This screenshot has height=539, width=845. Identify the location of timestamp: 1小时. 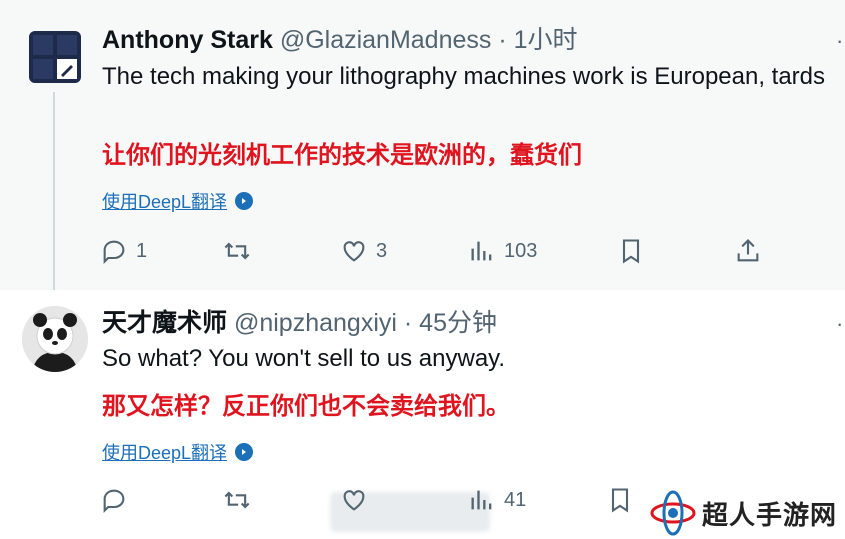
(546, 40).